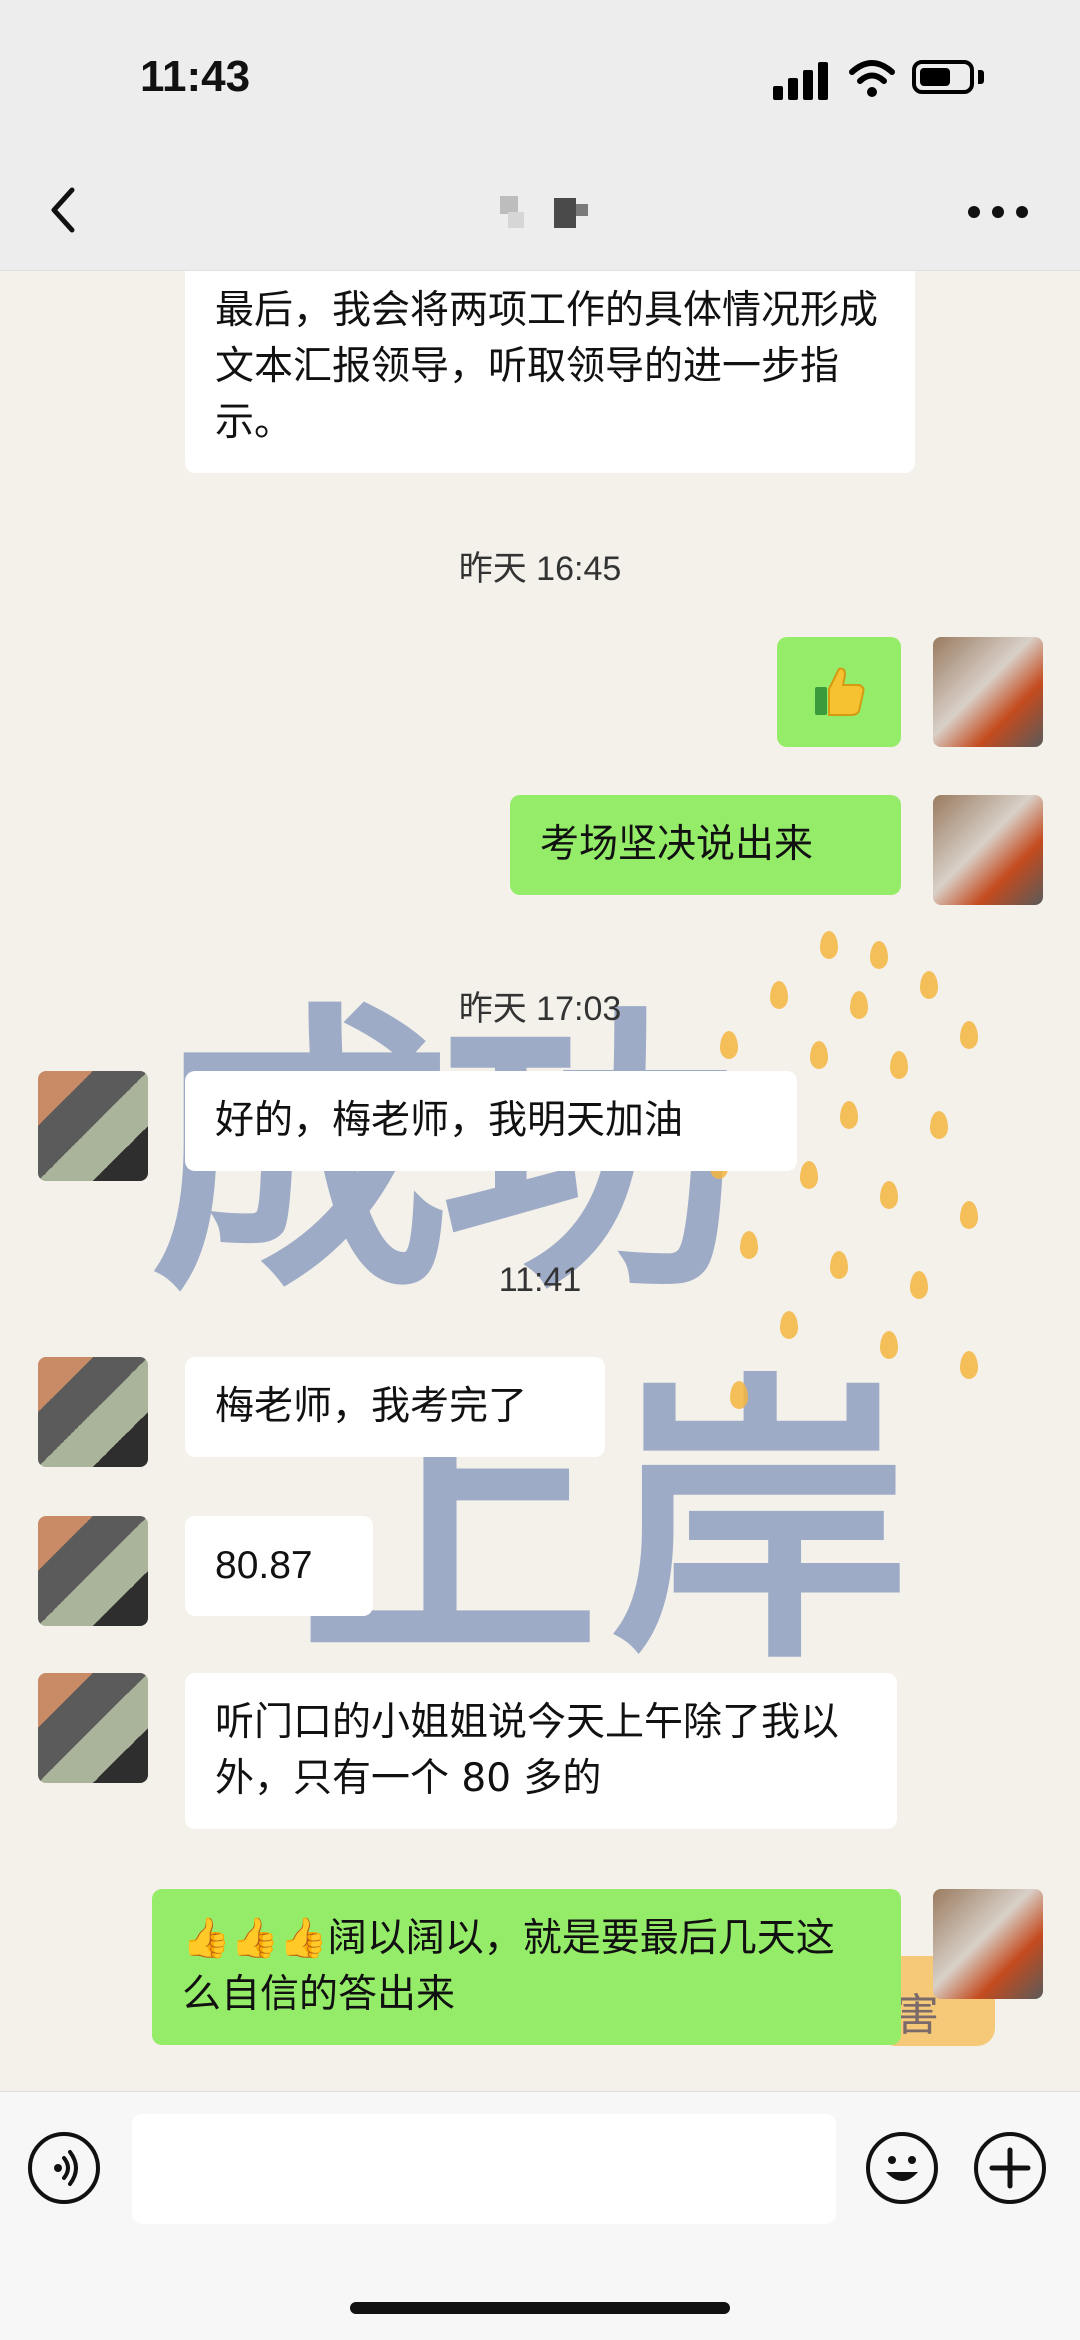 This screenshot has height=2340, width=1080. I want to click on status-bar: 11:43, so click(540, 75).